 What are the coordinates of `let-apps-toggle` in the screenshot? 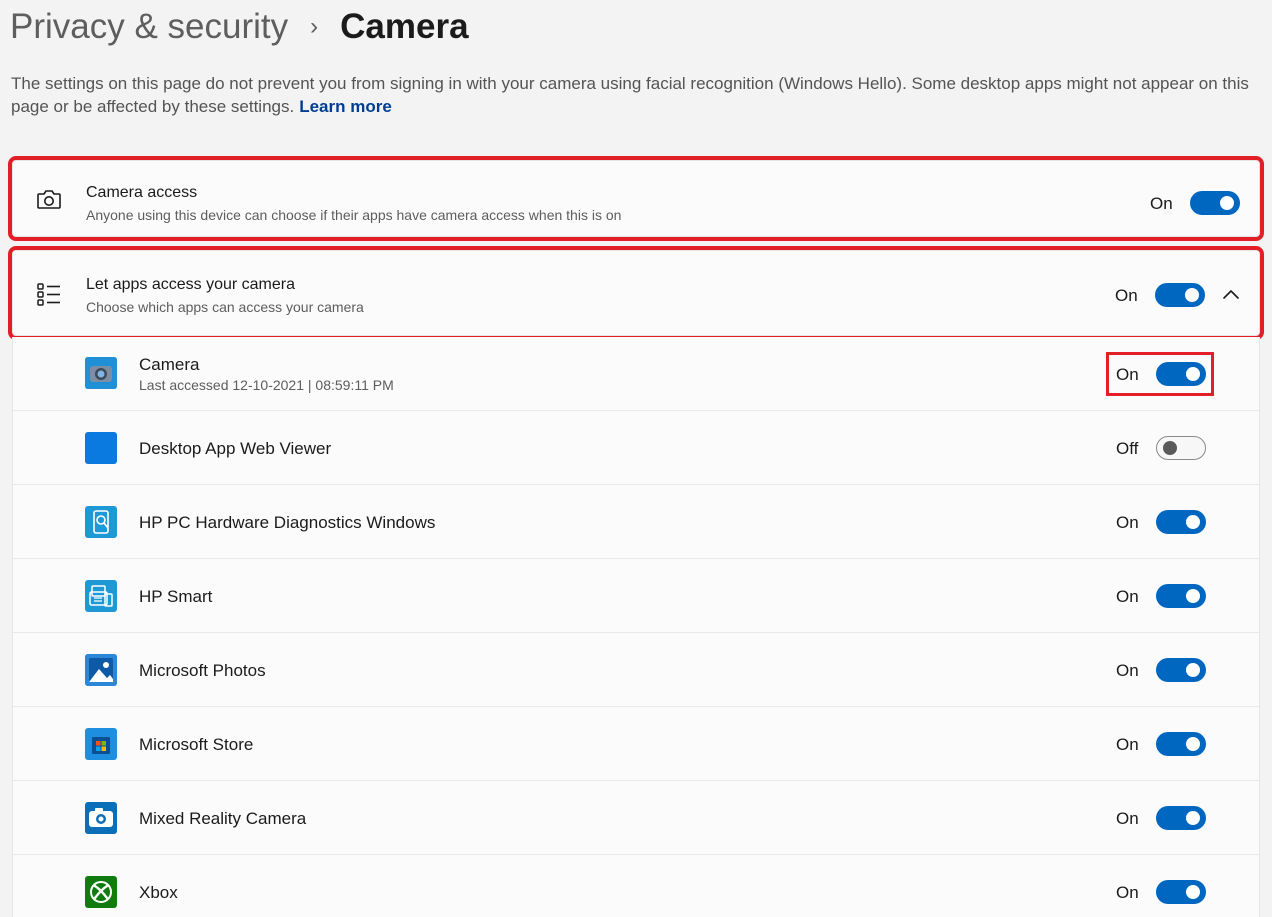 It's located at (1180, 295).